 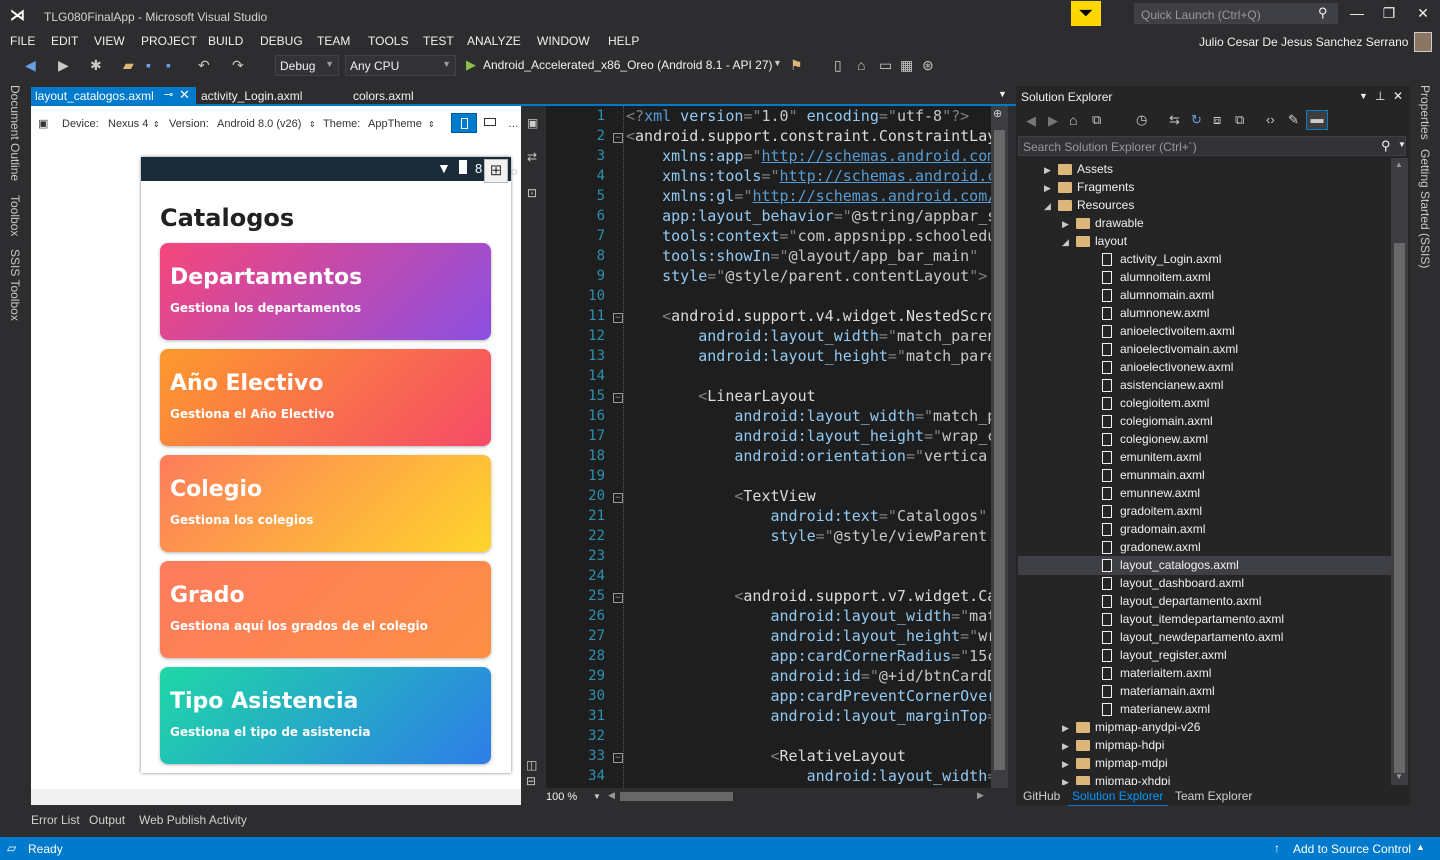 I want to click on tree-file-item: gradoitem.axml, so click(x=1152, y=511).